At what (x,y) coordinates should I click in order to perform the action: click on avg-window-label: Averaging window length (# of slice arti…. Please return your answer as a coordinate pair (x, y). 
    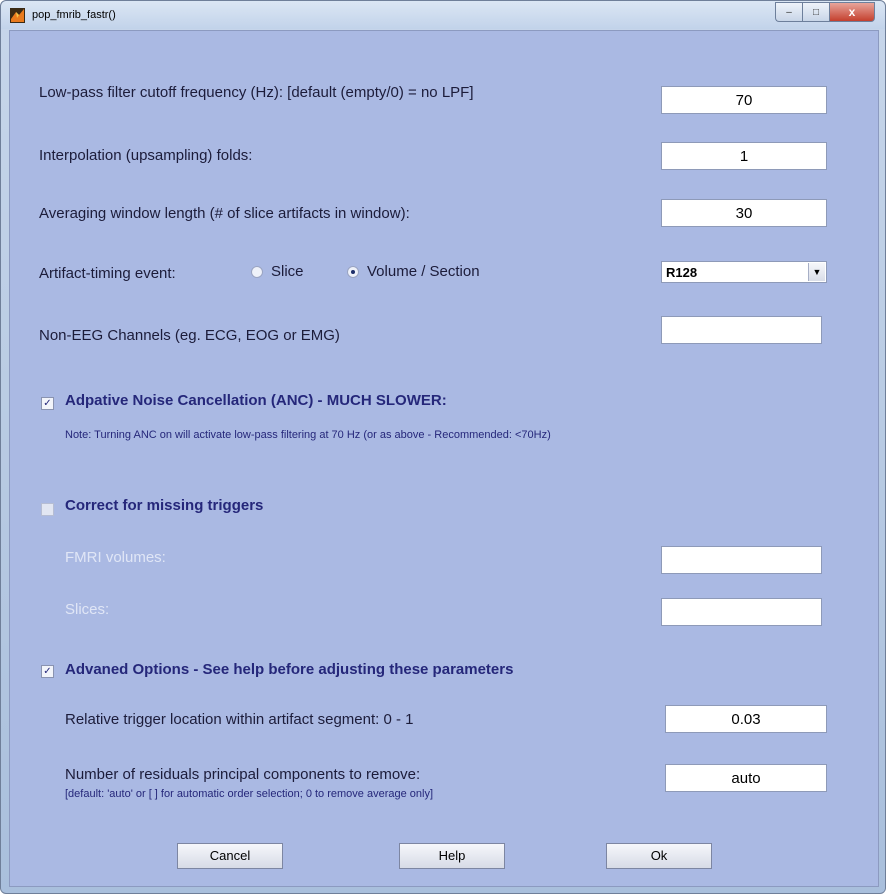
    Looking at the image, I should click on (224, 213).